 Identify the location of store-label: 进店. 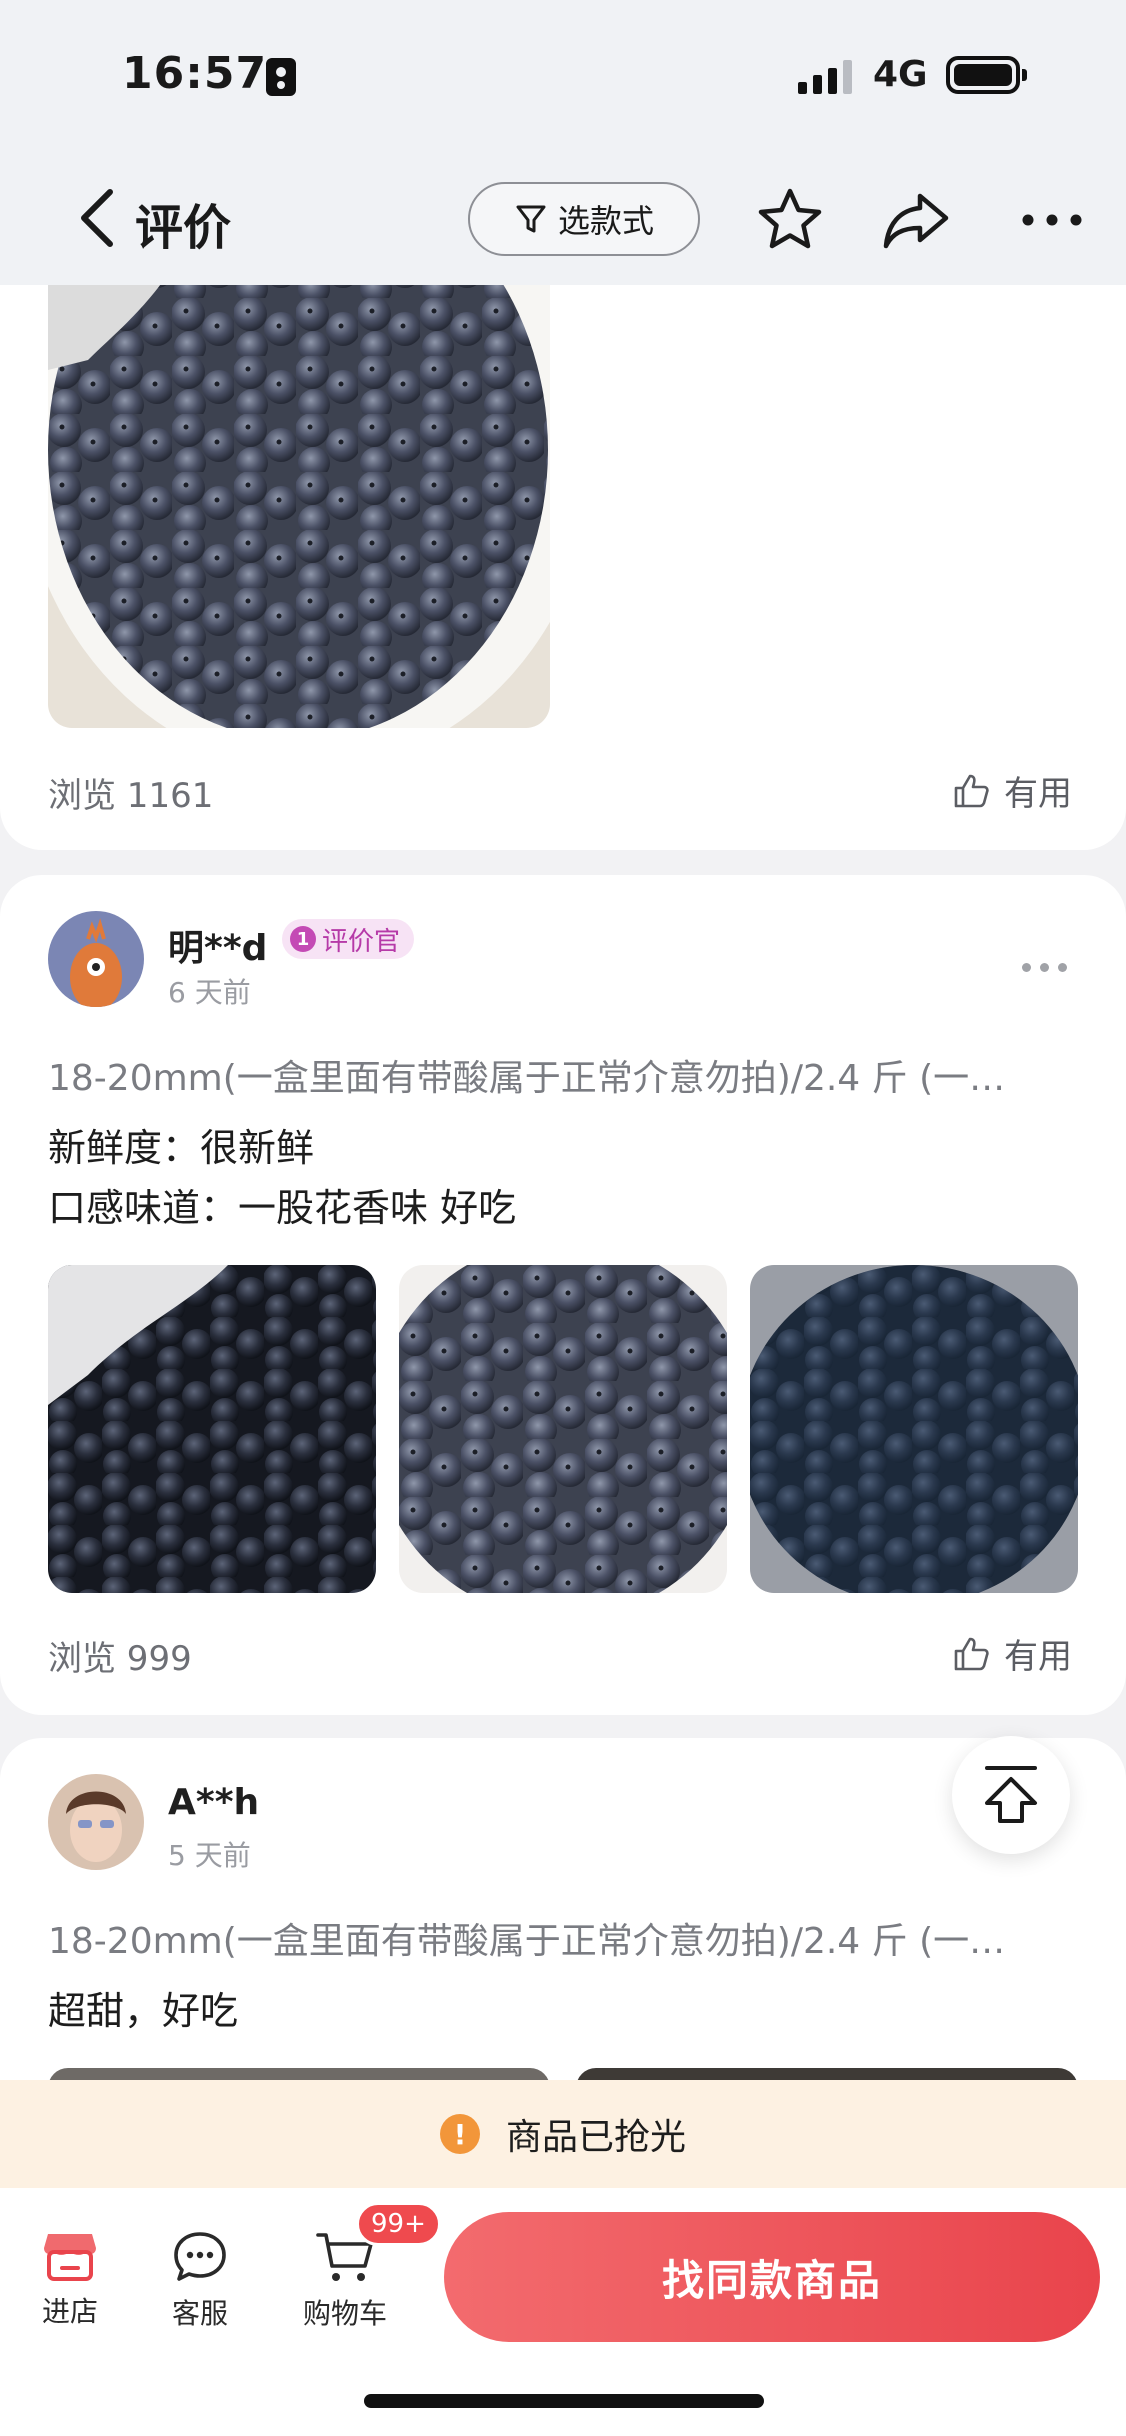
(69, 2311).